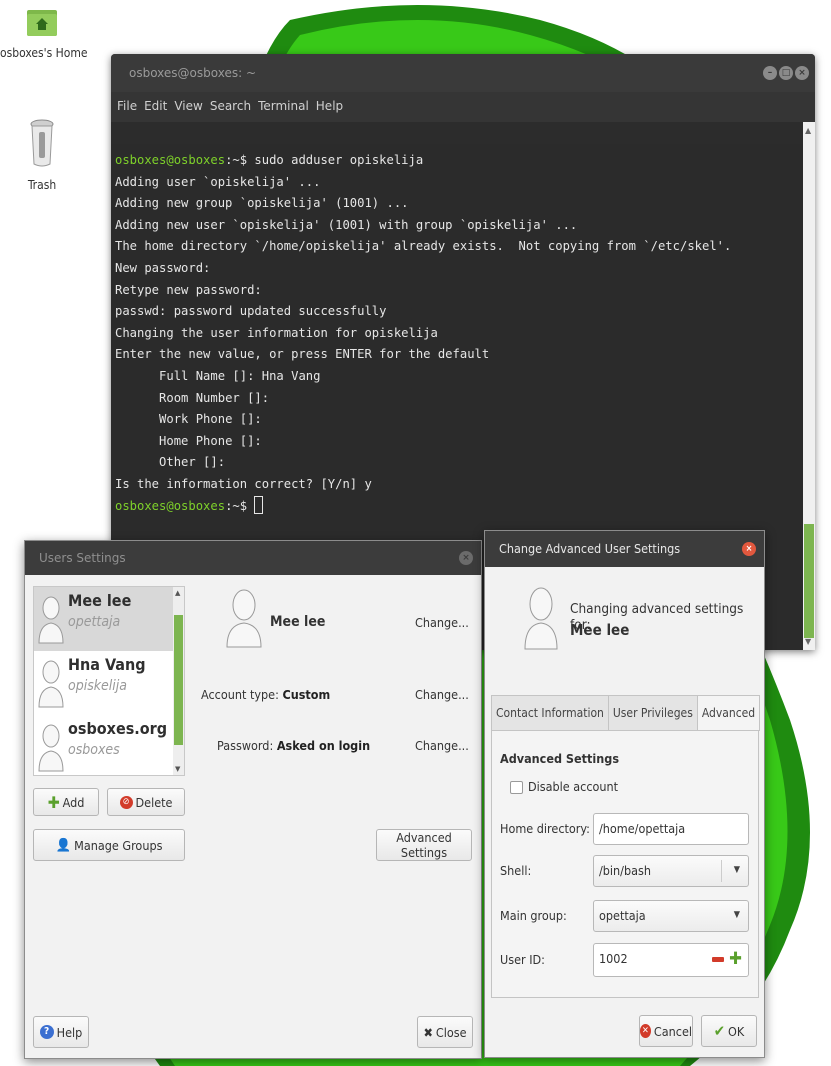  What do you see at coordinates (463, 73) in the screenshot?
I see `terminal-titlebar: osboxes@osboxes: ~ – □ ×` at bounding box center [463, 73].